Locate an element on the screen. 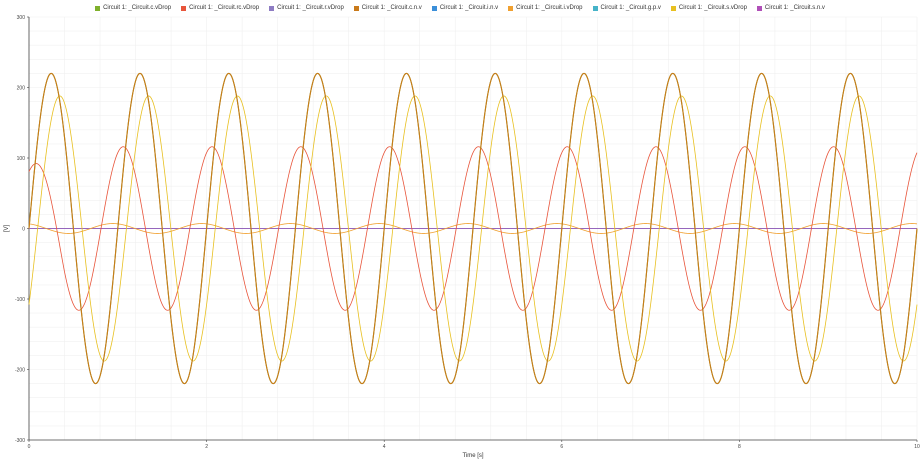 The image size is (920, 460). y-tick-label: 100 is located at coordinates (21, 159).